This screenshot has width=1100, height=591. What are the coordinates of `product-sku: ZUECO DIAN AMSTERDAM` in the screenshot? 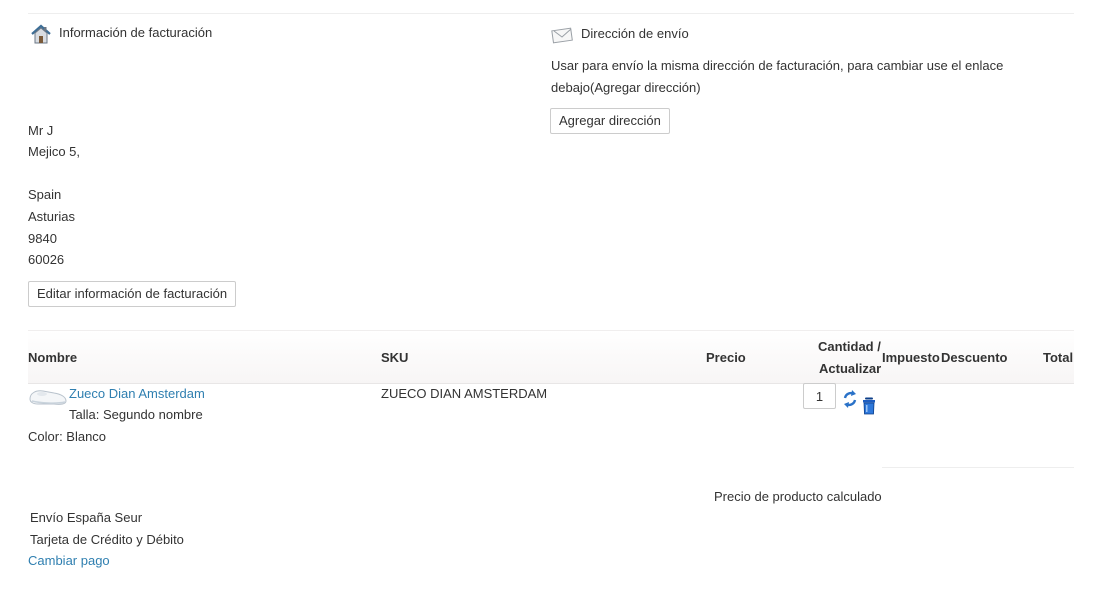 It's located at (464, 393).